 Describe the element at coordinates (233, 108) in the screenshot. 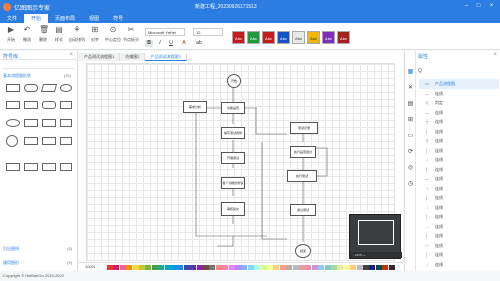

I see `flow-decision-1: 功能是否` at that location.